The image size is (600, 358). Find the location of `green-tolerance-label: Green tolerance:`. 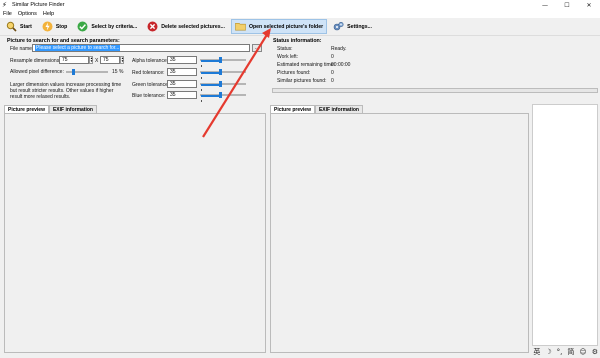

green-tolerance-label: Green tolerance: is located at coordinates (151, 85).